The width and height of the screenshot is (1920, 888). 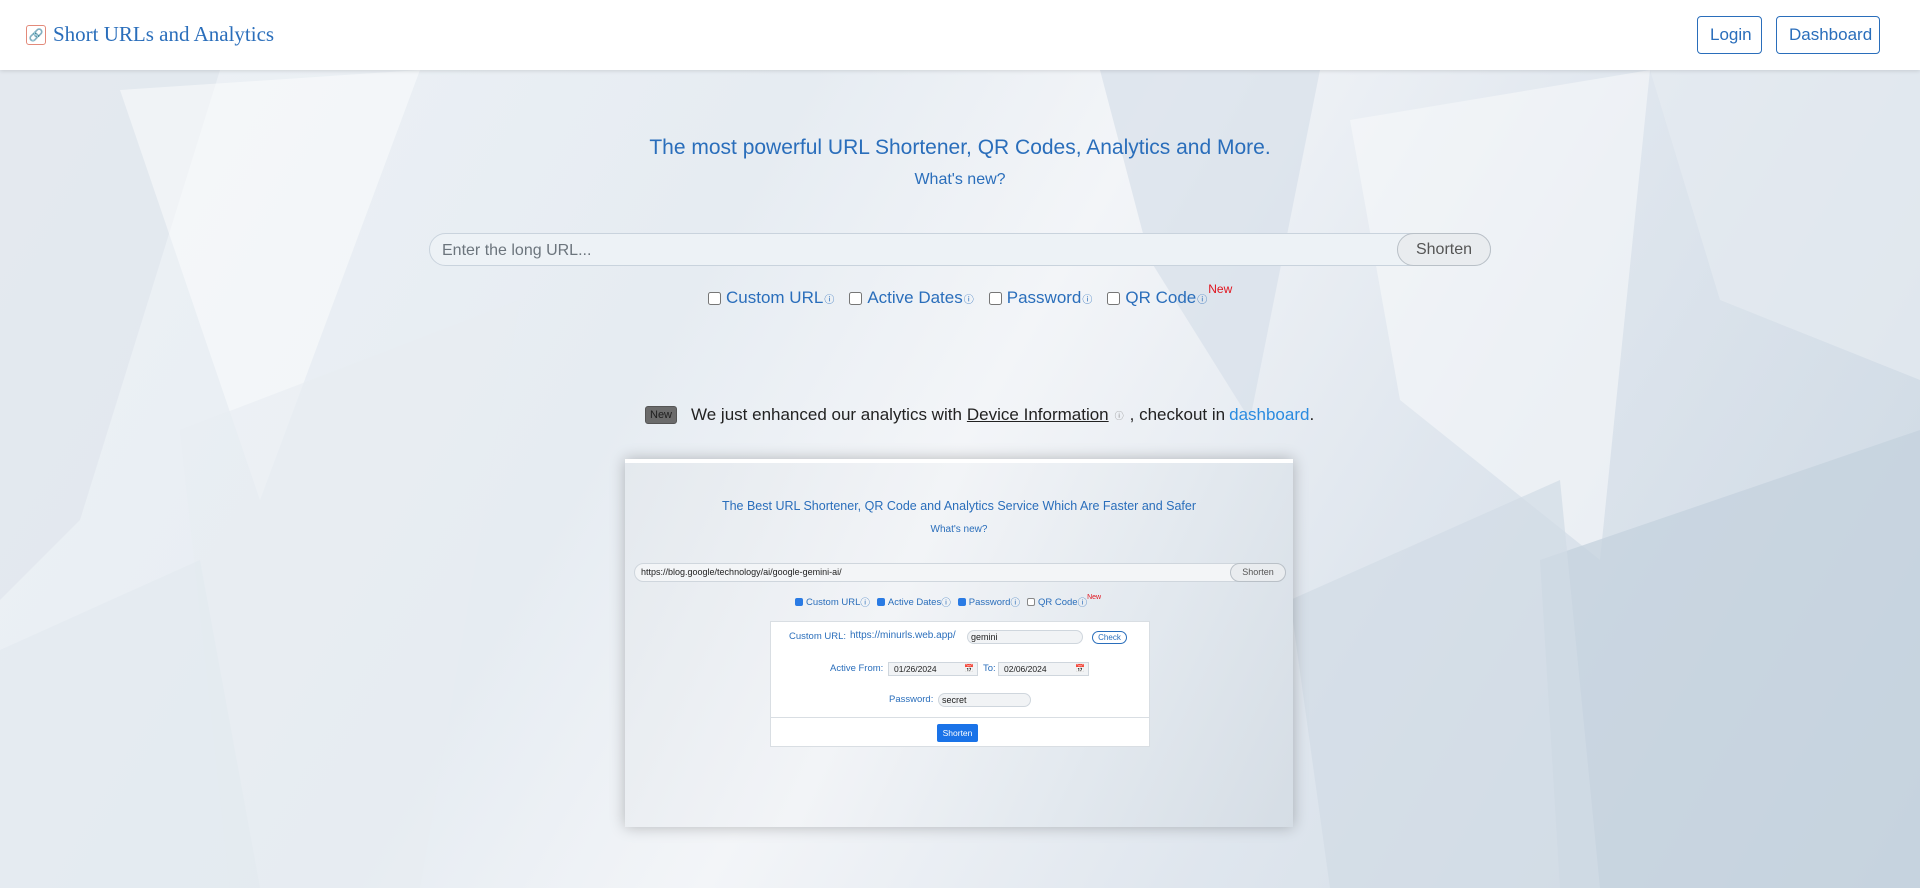 I want to click on preview-custom-url-base: https://minurls.web.app/, so click(x=903, y=635).